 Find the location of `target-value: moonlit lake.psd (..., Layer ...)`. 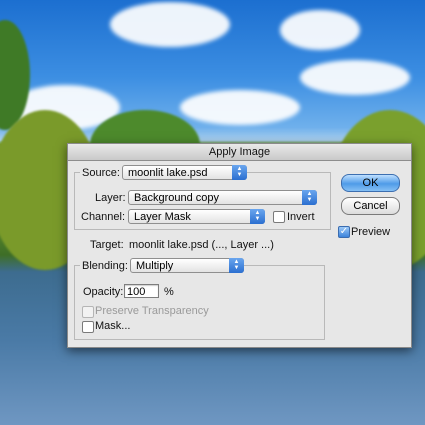

target-value: moonlit lake.psd (..., Layer ...) is located at coordinates (201, 245).